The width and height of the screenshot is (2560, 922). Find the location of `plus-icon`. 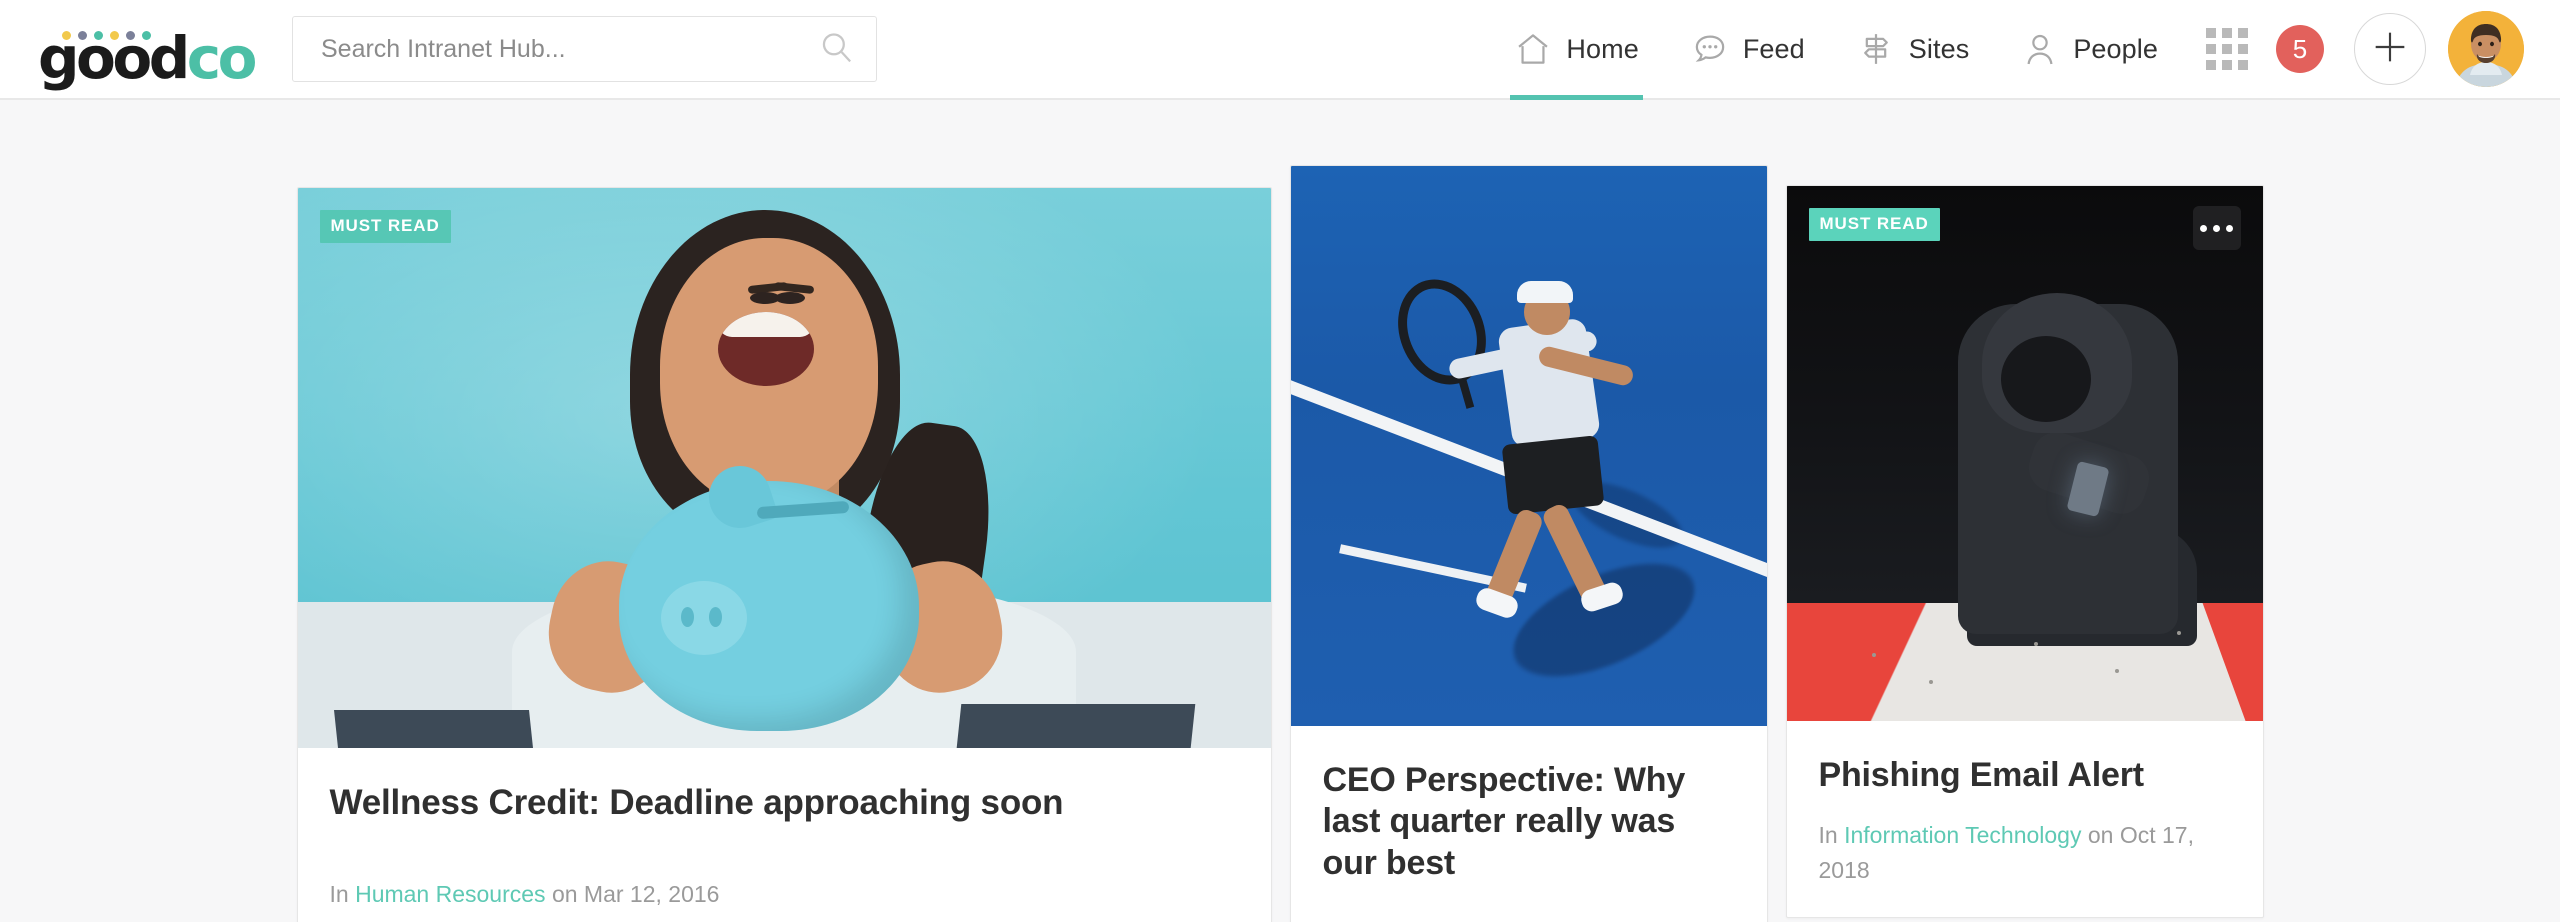

plus-icon is located at coordinates (2390, 49).